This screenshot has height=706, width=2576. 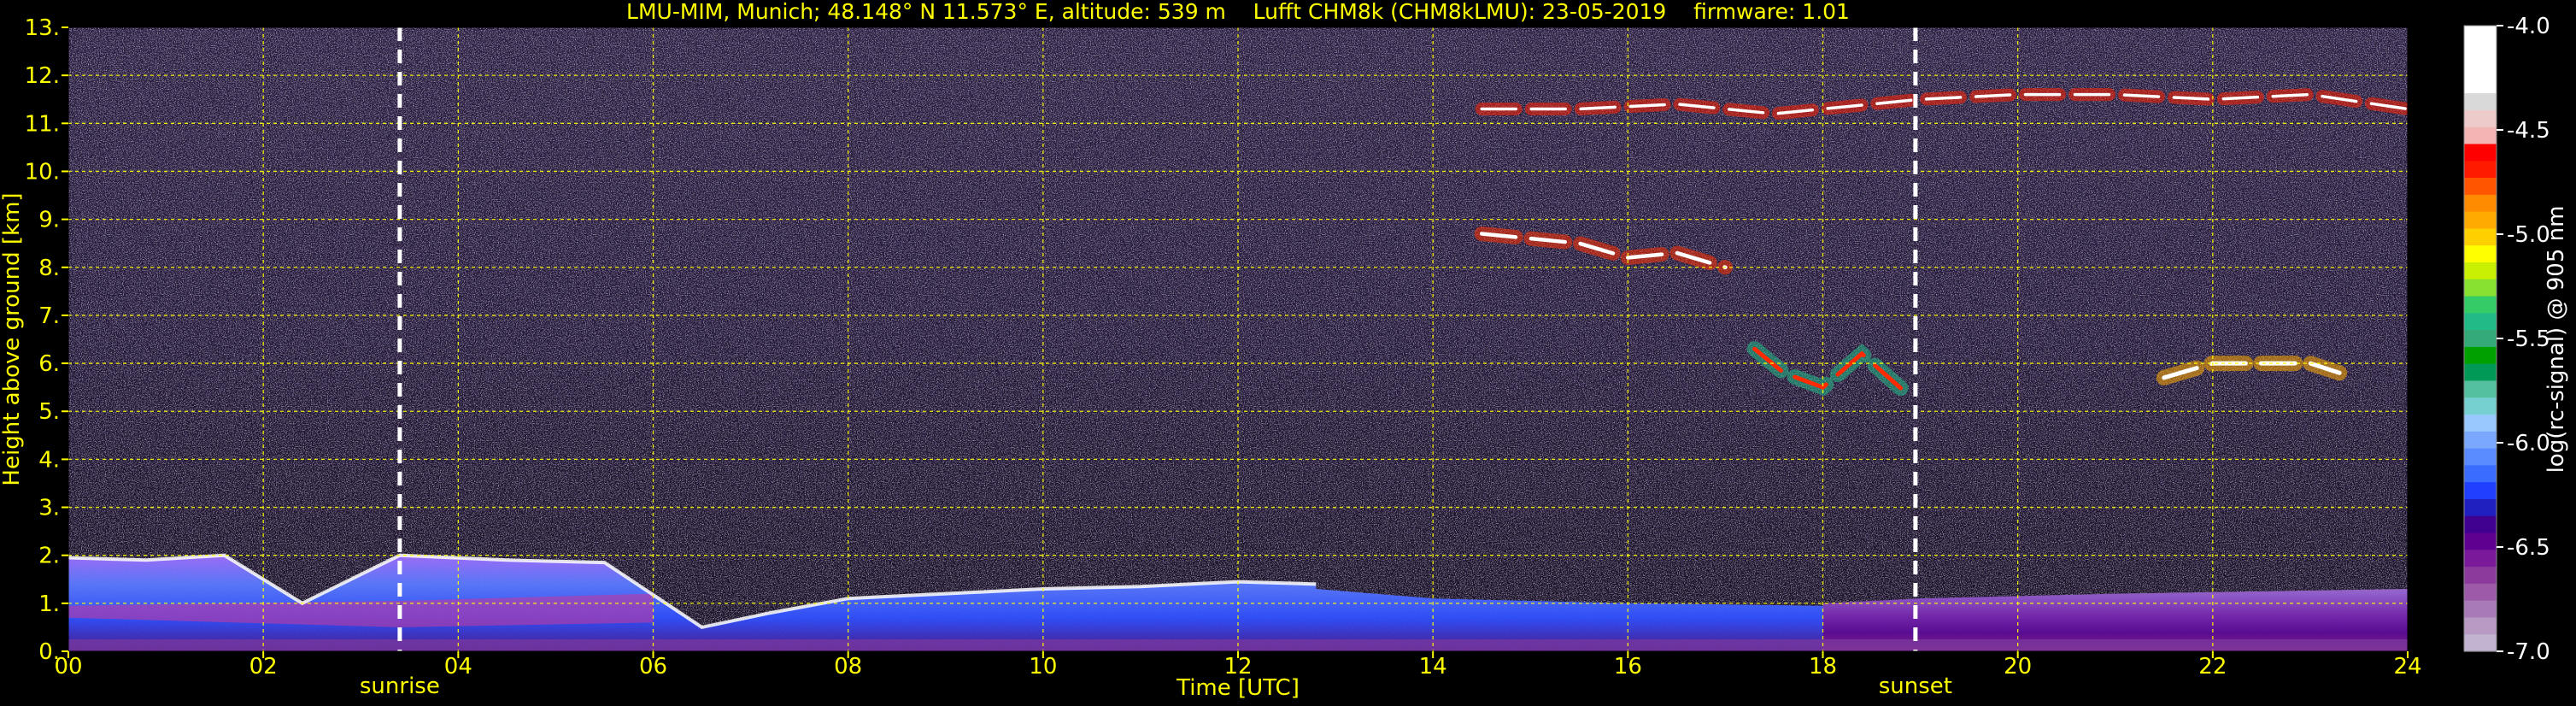 I want to click on y-tick-label: 5., so click(x=49, y=412).